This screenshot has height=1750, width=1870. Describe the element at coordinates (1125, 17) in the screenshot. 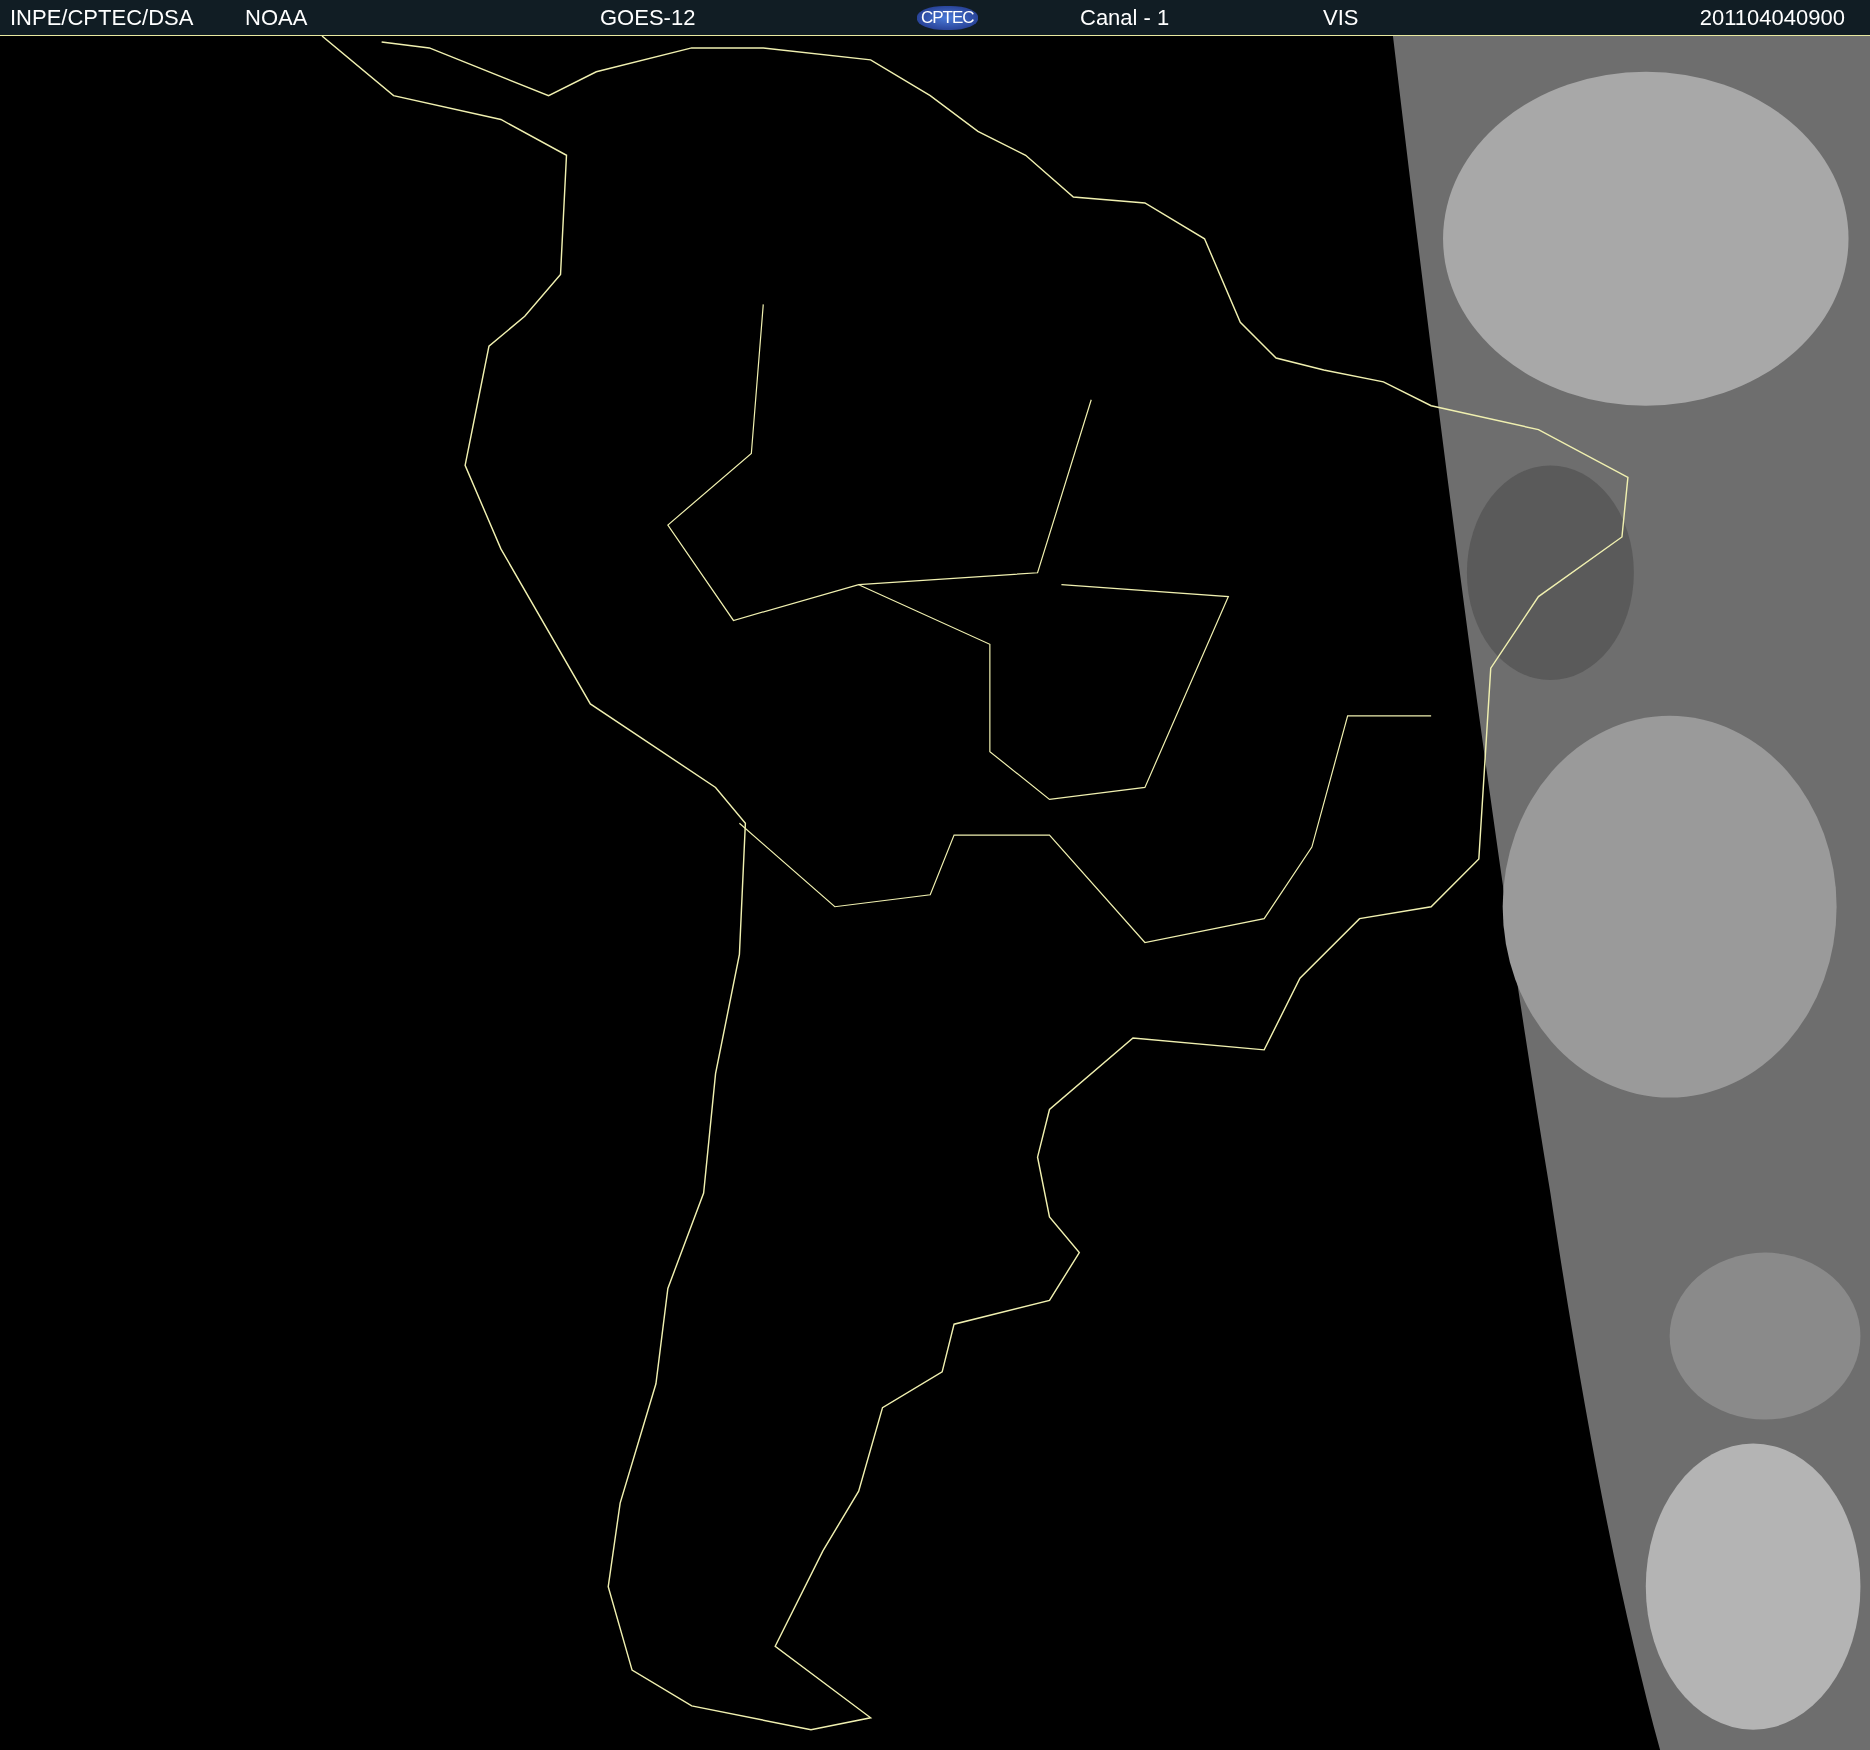

I see `channel-label: Canal - 1` at that location.